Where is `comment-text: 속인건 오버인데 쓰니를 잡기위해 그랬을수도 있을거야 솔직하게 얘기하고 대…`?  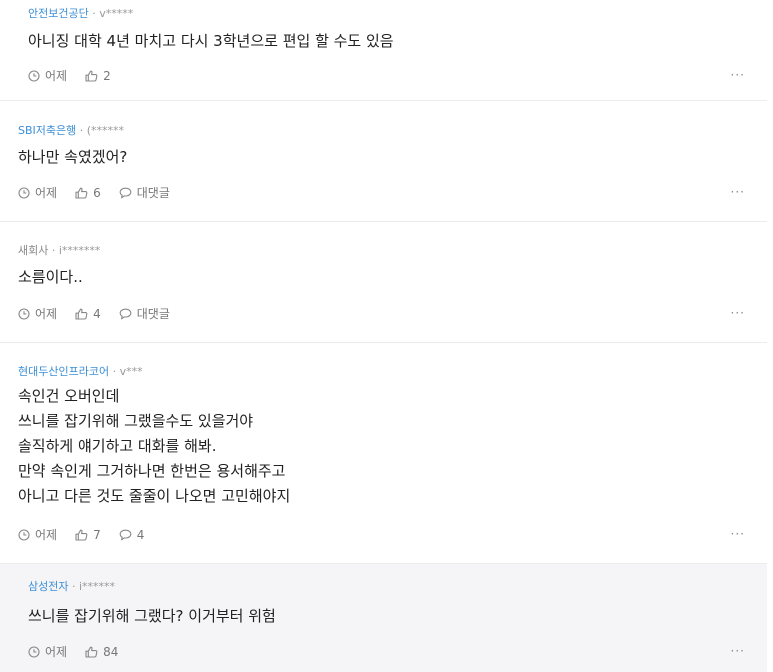 comment-text: 속인건 오버인데 쓰니를 잡기위해 그랬을수도 있을거야 솔직하게 얘기하고 대… is located at coordinates (154, 446).